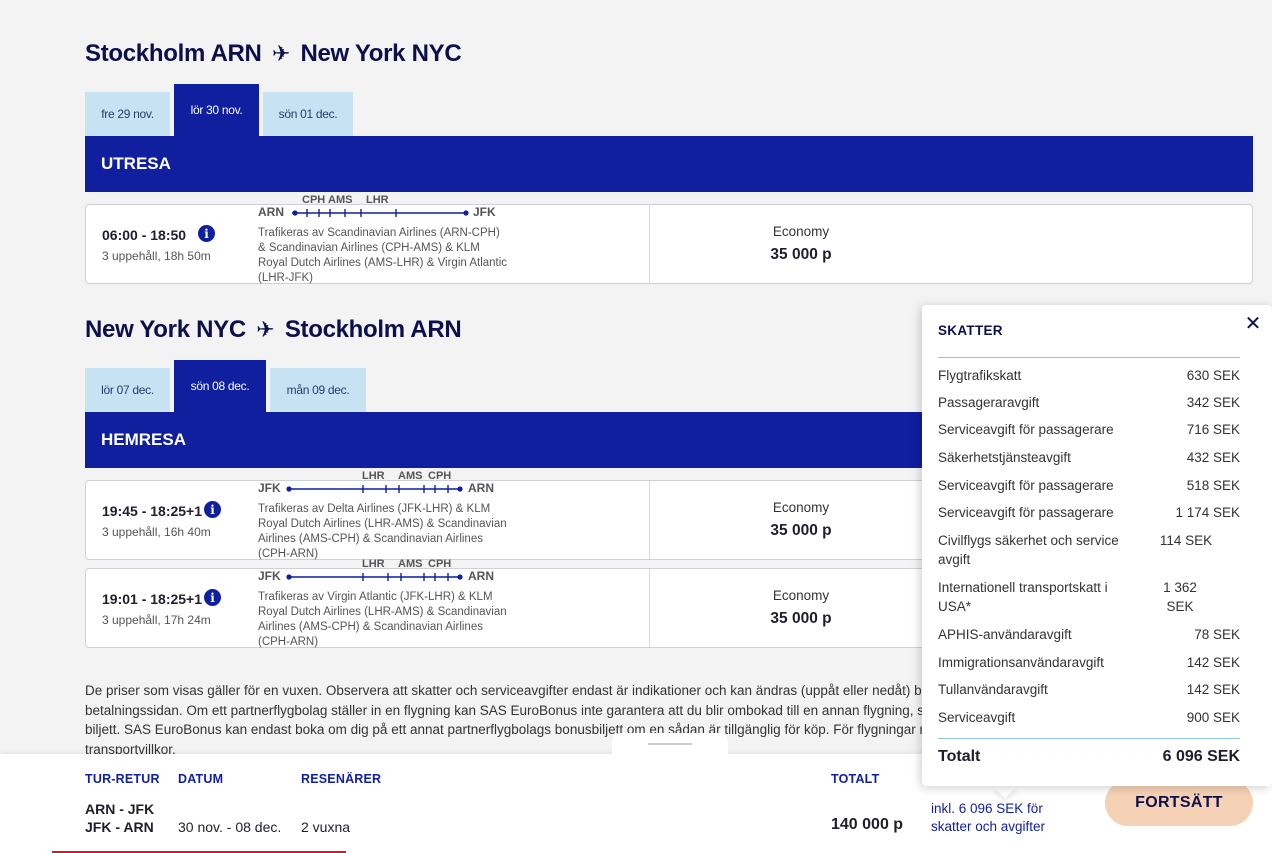 This screenshot has width=1272, height=853. I want to click on tax-name: Säkerhetstjänsteavgift, so click(1004, 457).